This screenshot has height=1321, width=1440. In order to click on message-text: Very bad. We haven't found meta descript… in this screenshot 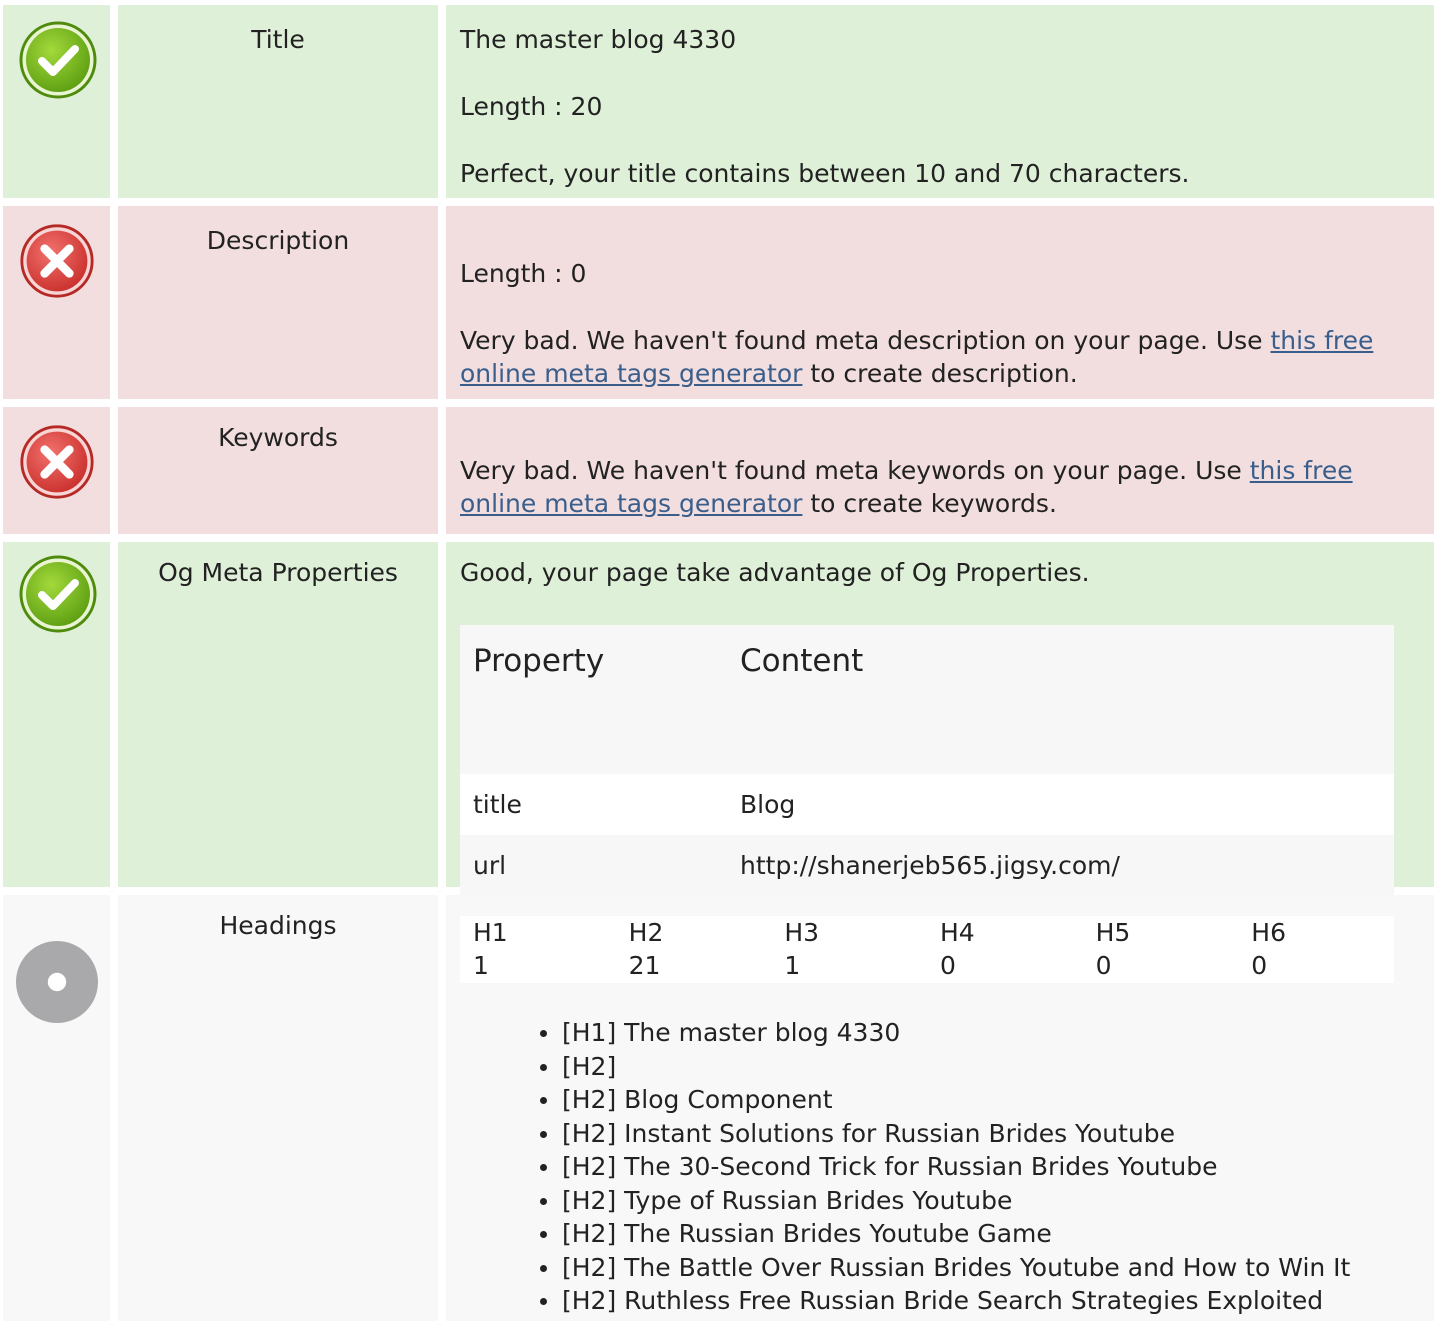, I will do `click(865, 340)`.